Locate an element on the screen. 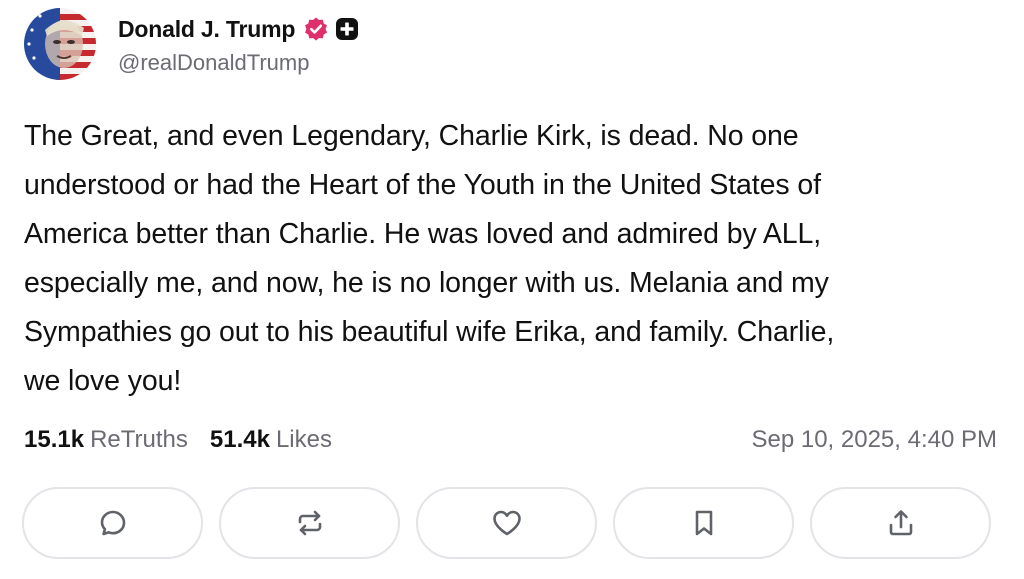  reply-button is located at coordinates (112, 523).